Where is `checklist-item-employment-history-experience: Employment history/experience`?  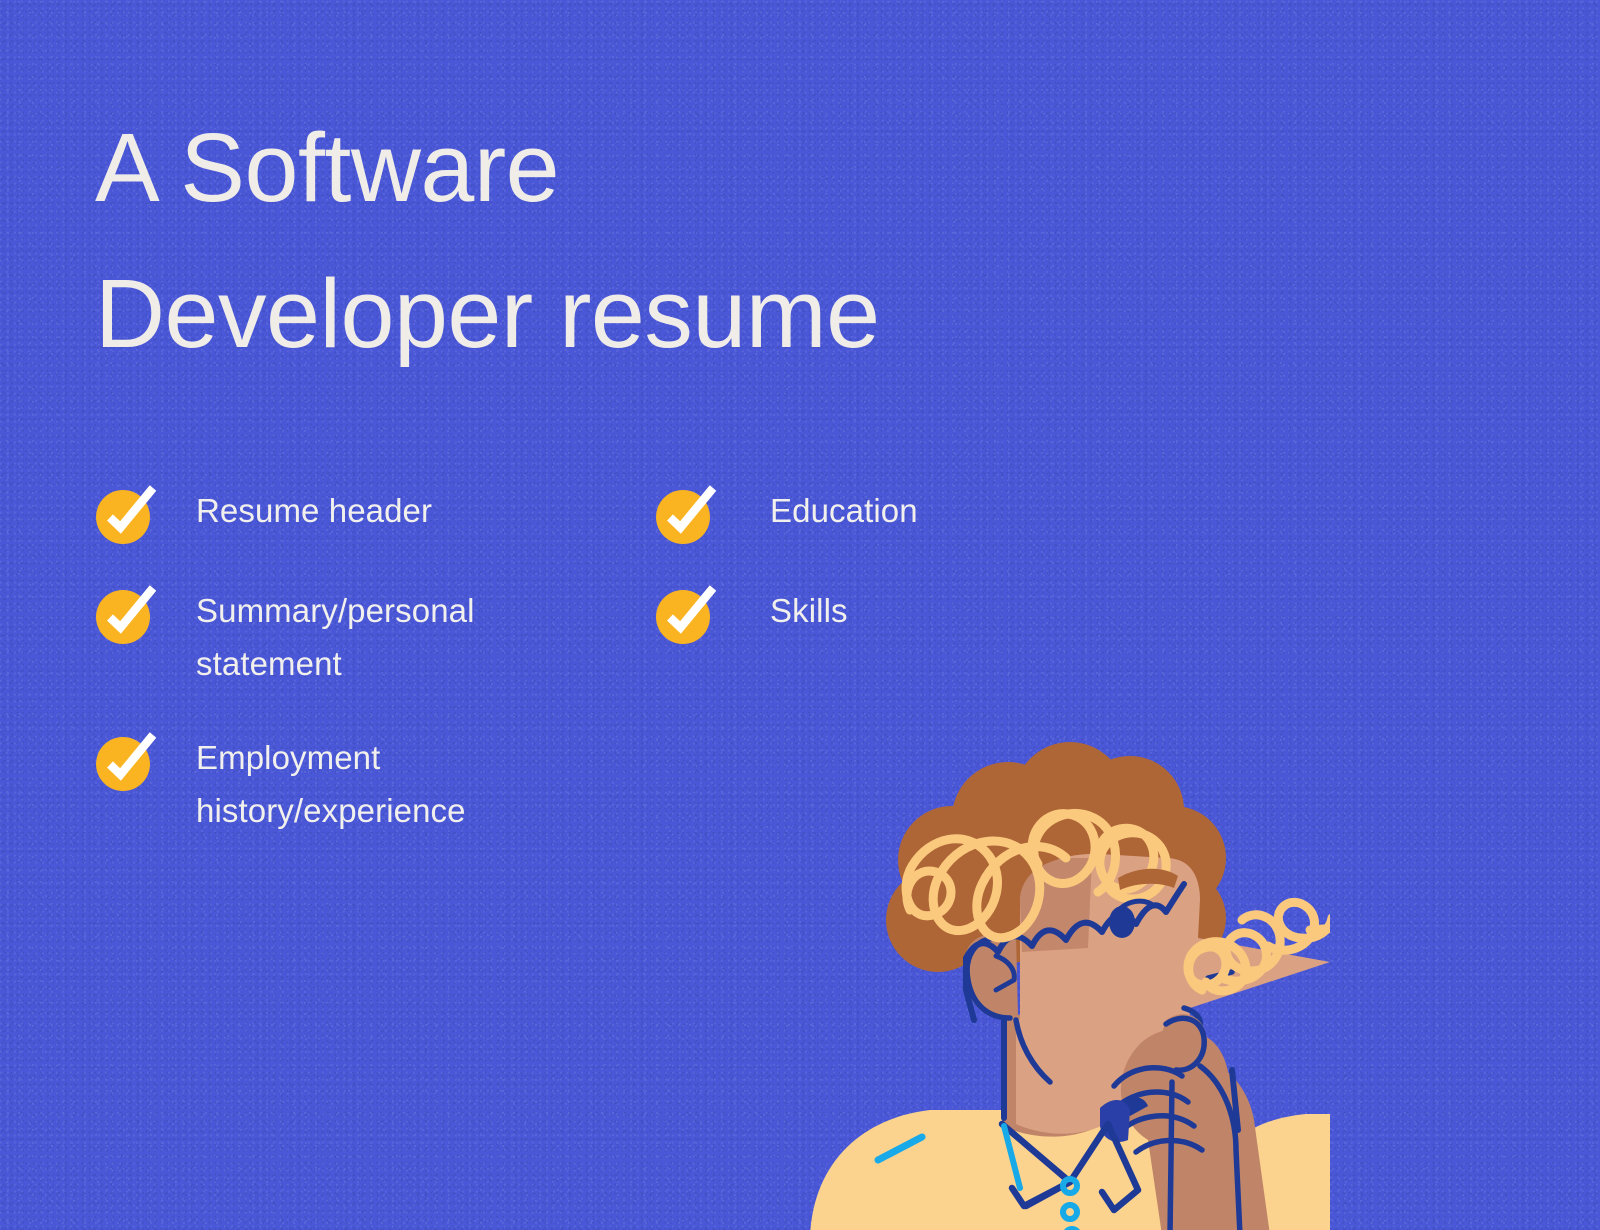 checklist-item-employment-history-experience: Employment history/experience is located at coordinates (356, 785).